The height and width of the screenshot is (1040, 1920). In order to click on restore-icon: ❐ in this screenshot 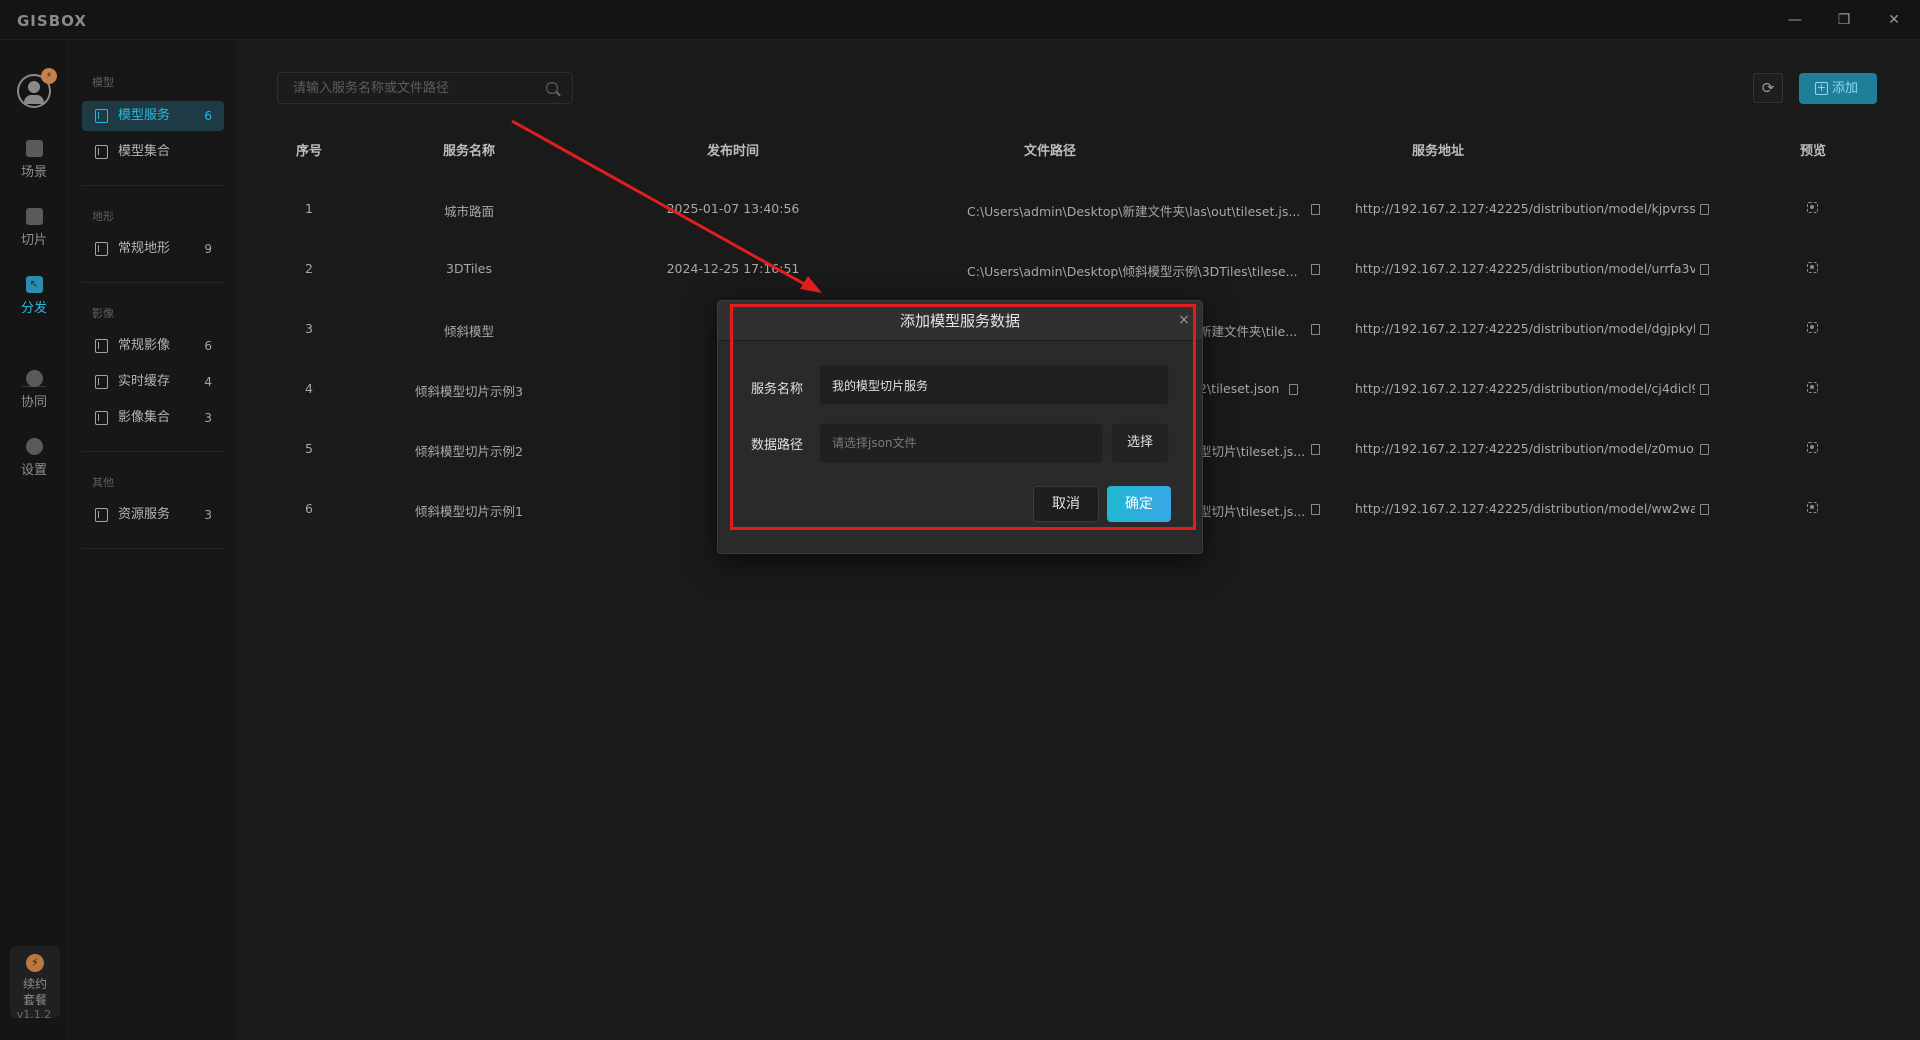, I will do `click(1844, 20)`.